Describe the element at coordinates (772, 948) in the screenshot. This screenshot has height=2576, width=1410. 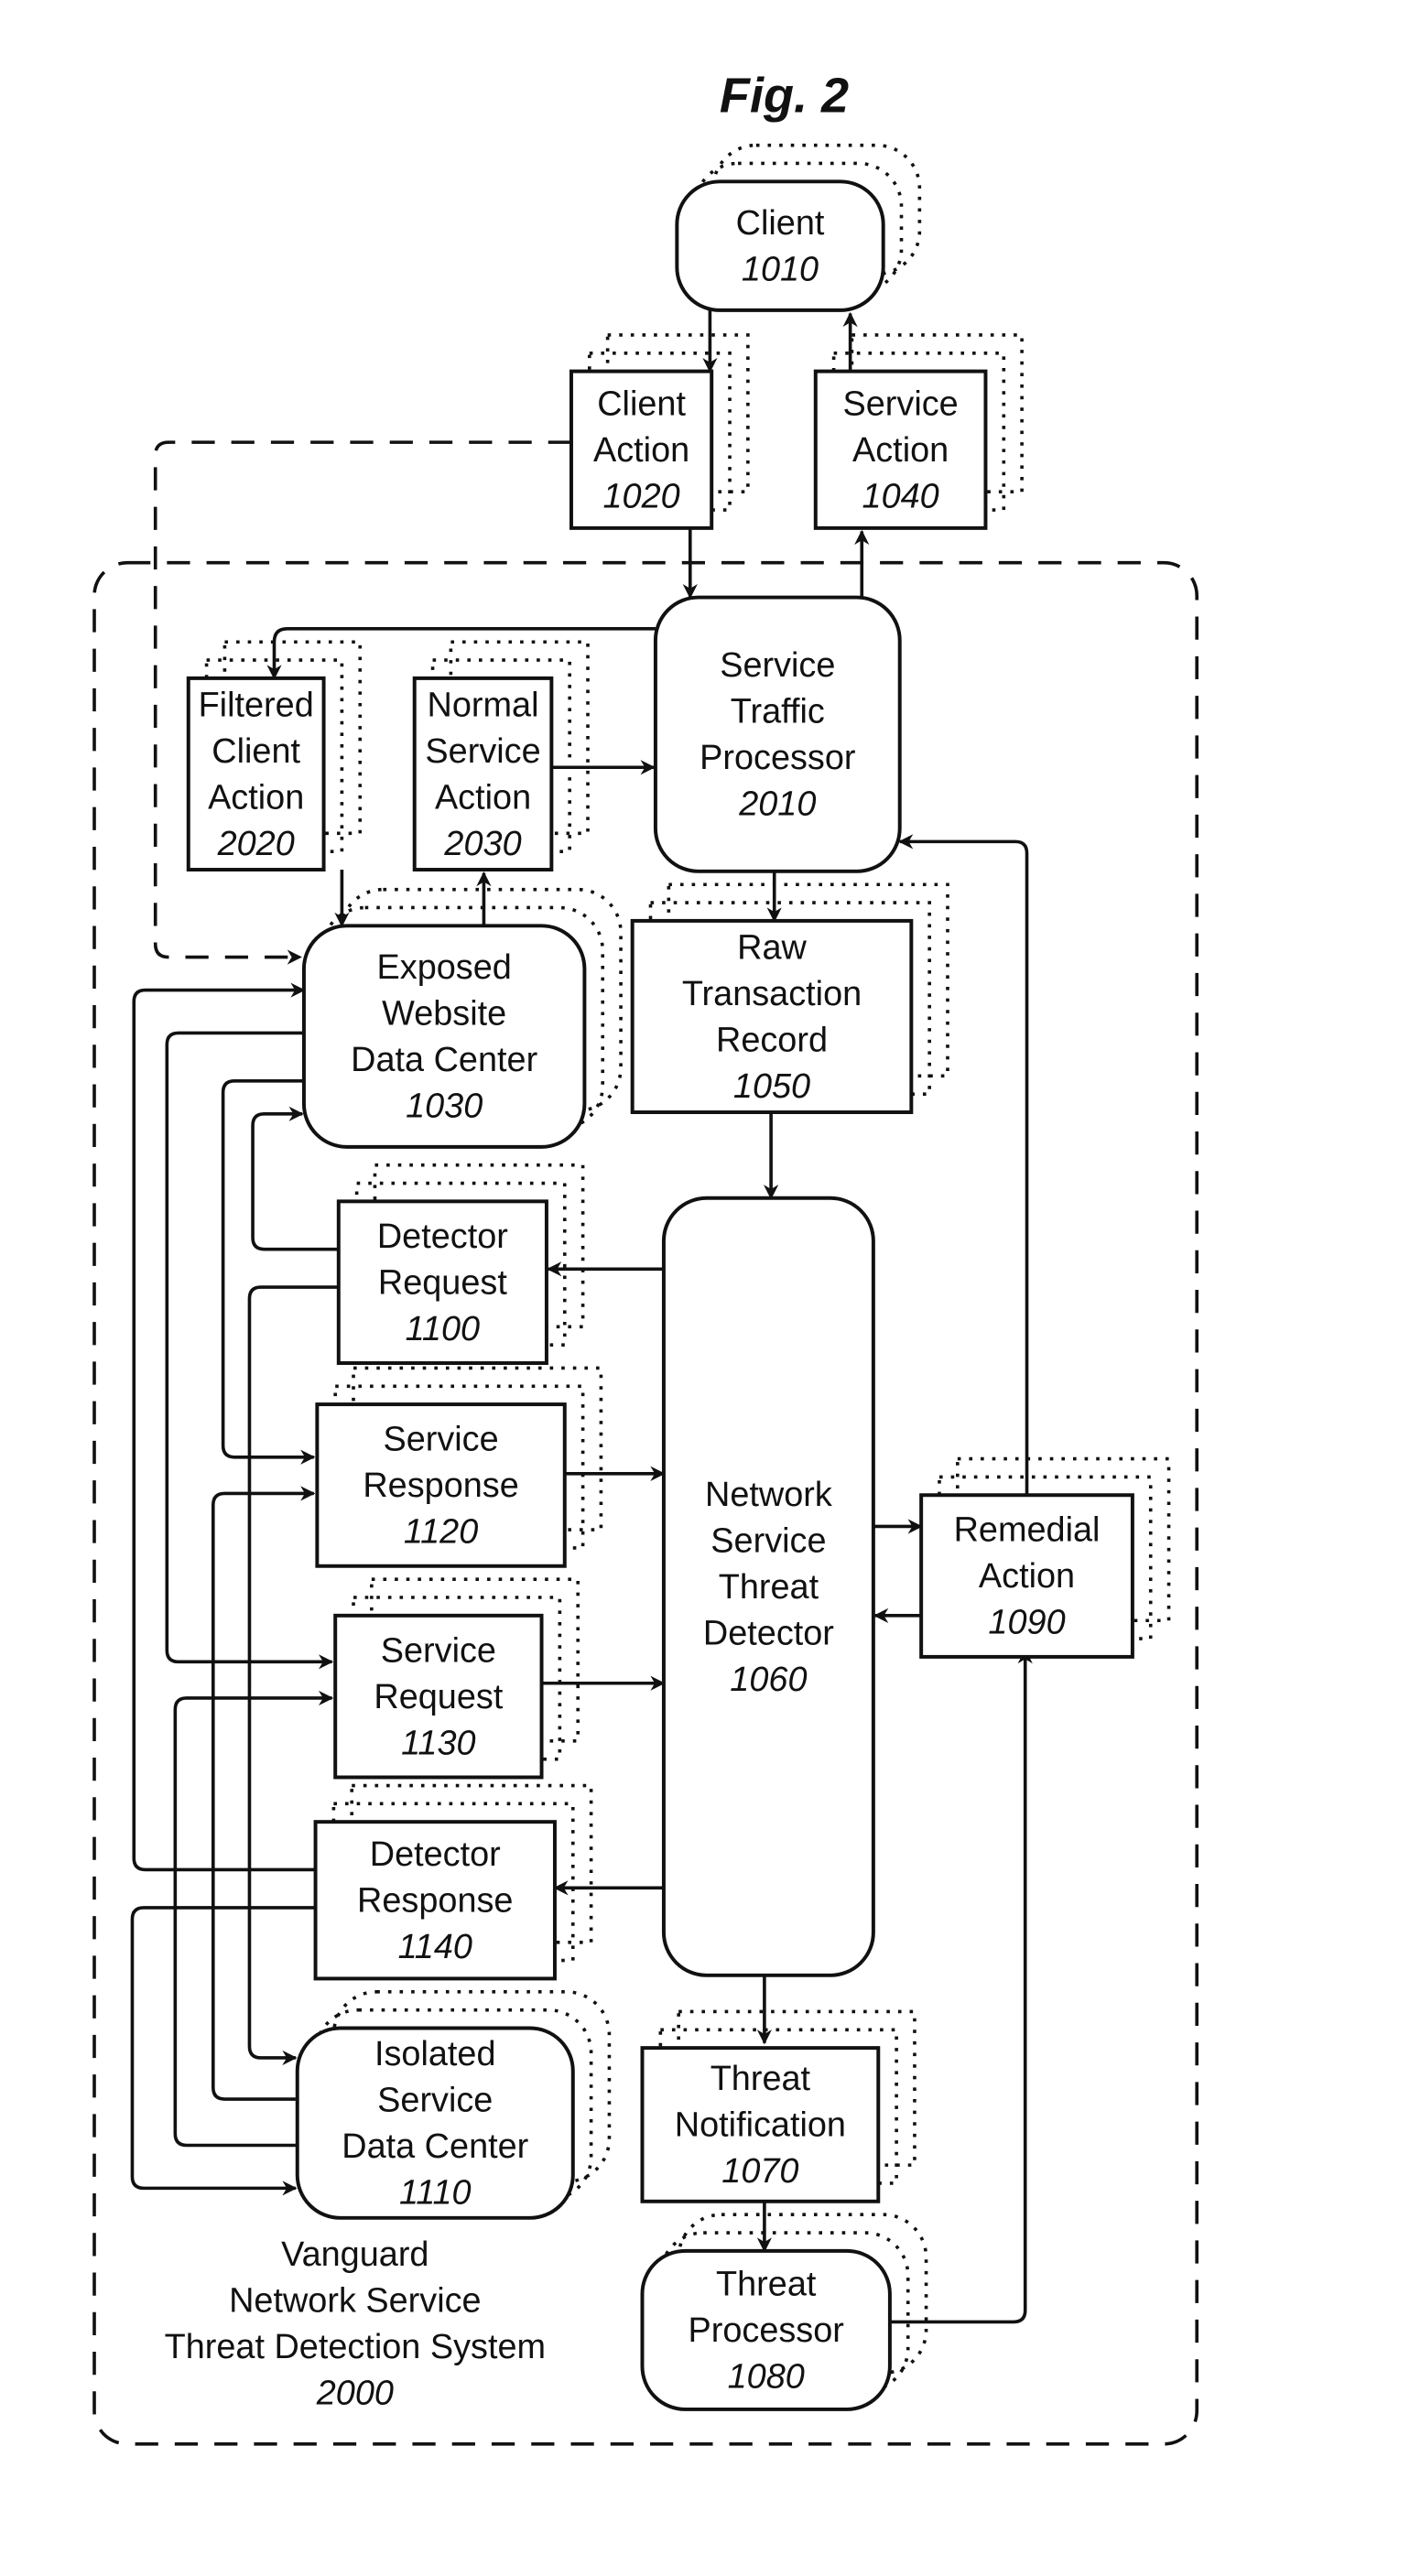
I see `raw-transaction-record-label: Raw` at that location.